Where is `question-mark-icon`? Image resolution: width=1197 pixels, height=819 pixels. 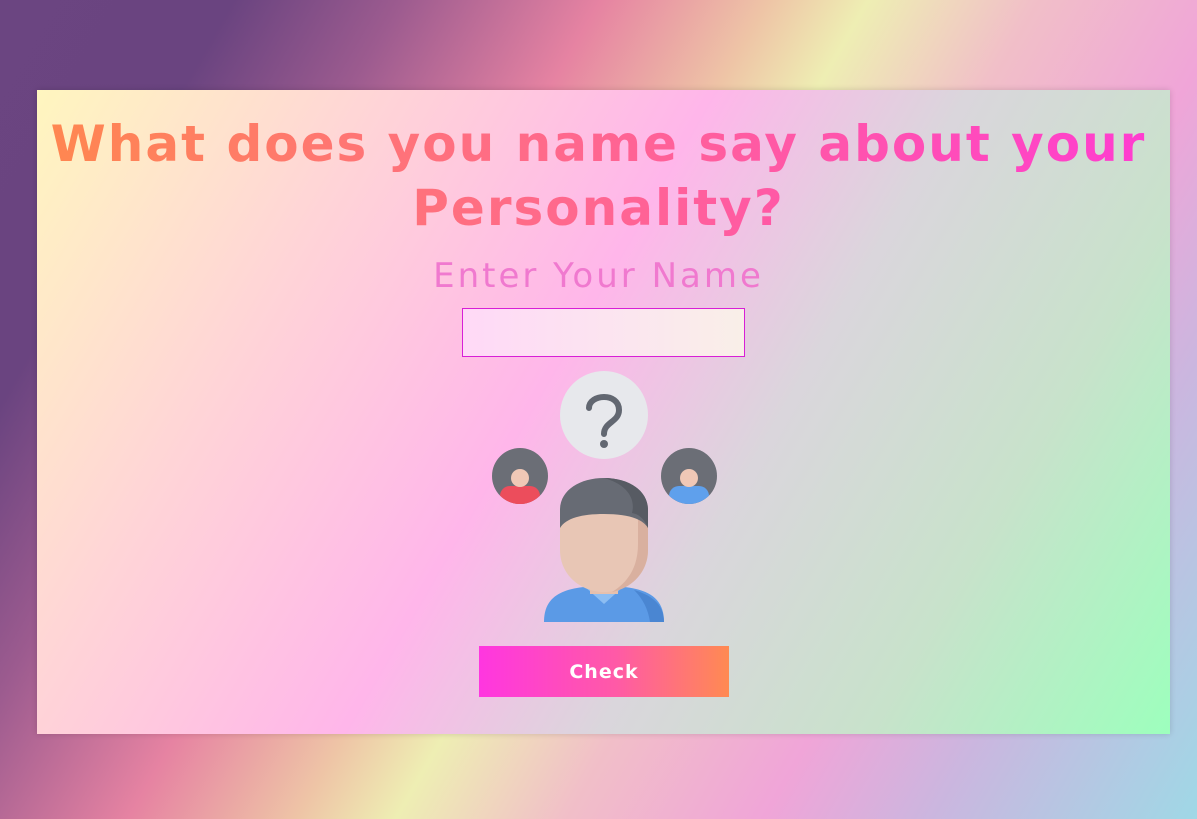
question-mark-icon is located at coordinates (604, 415).